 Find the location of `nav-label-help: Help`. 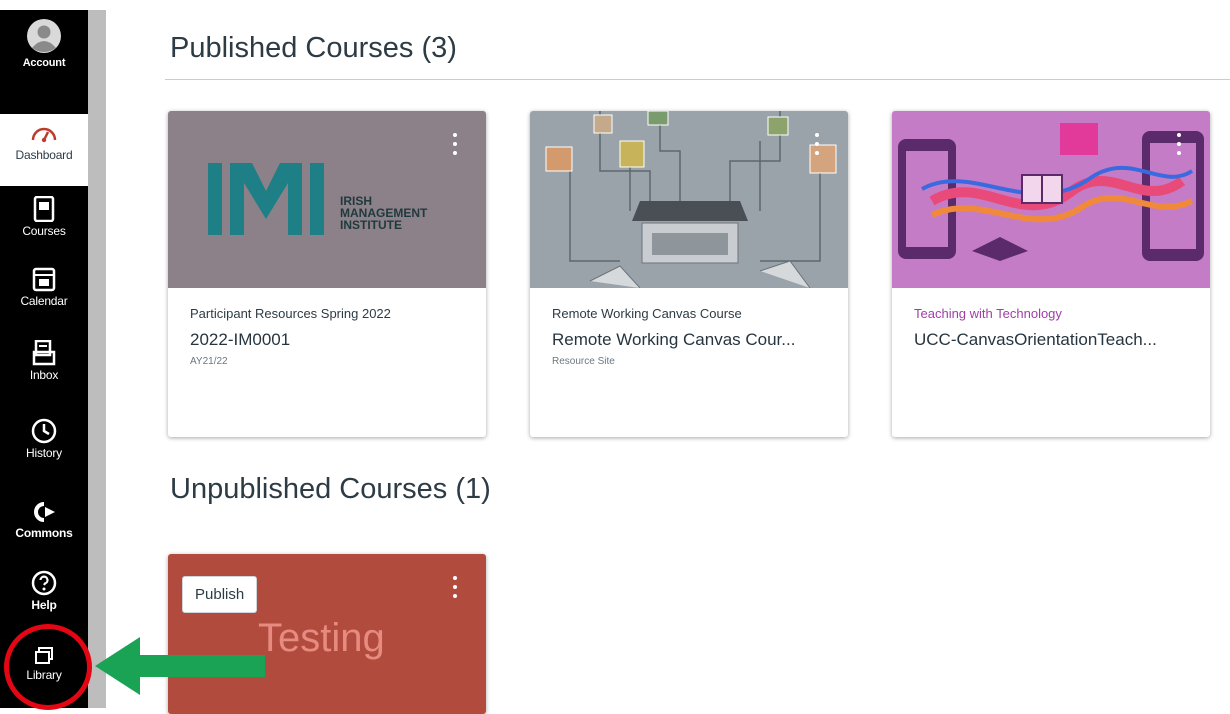

nav-label-help: Help is located at coordinates (44, 605).